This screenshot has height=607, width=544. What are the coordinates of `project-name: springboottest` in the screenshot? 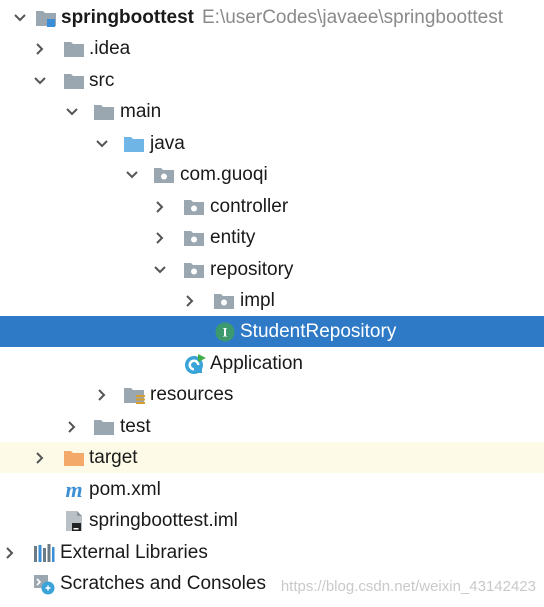 It's located at (127, 17).